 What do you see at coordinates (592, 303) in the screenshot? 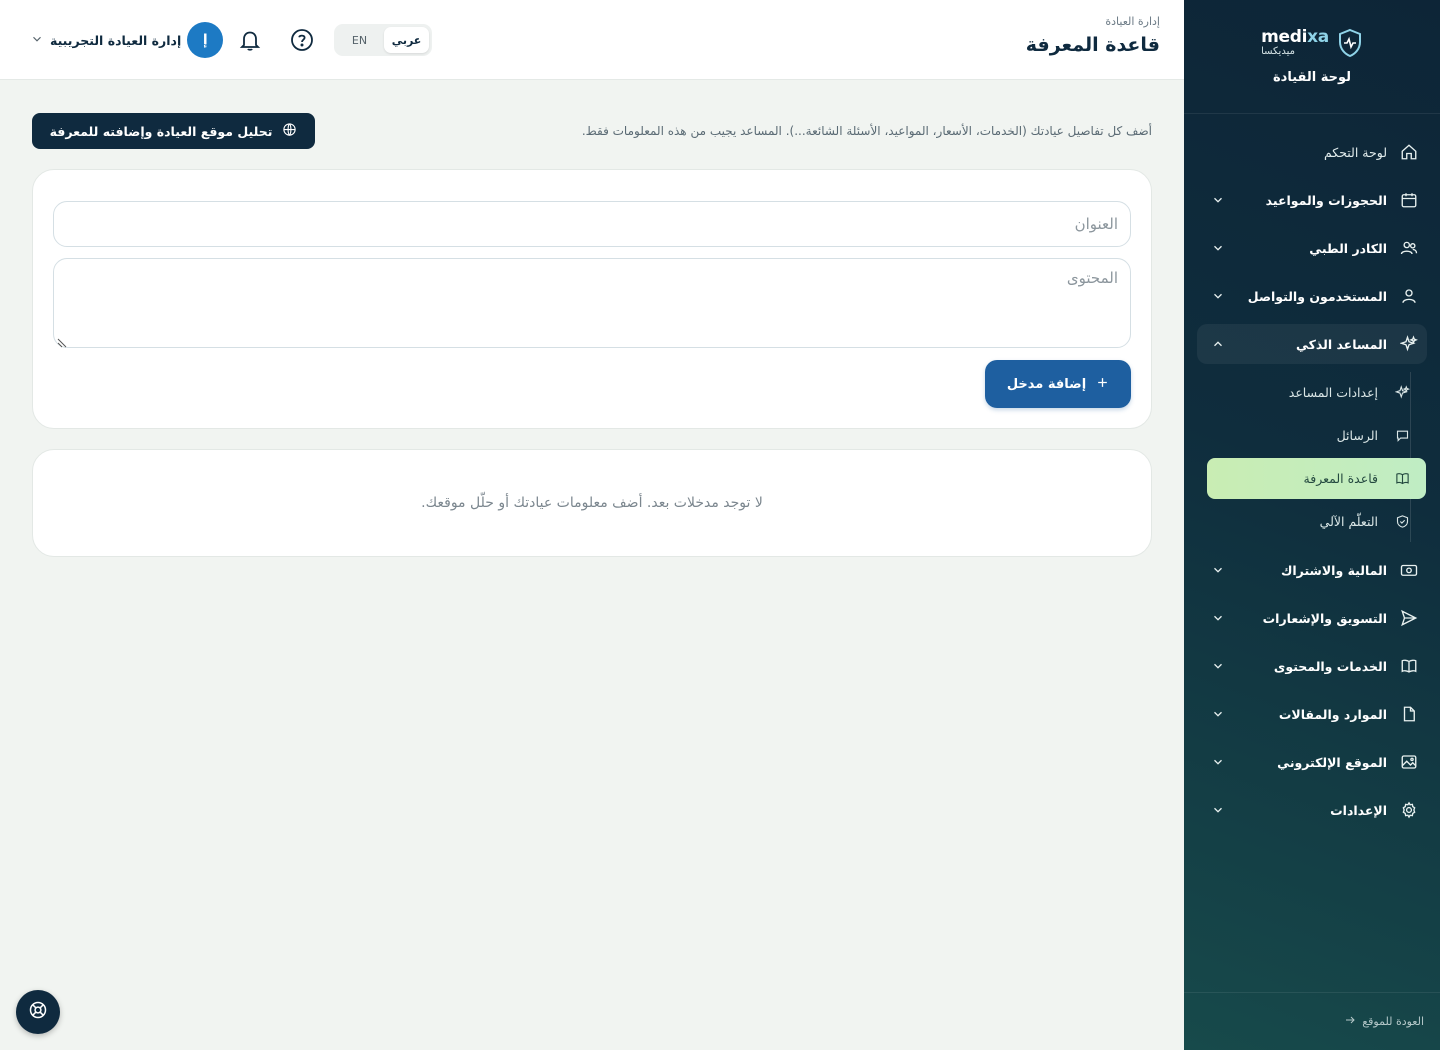
I see `content-textarea: المحتوى` at bounding box center [592, 303].